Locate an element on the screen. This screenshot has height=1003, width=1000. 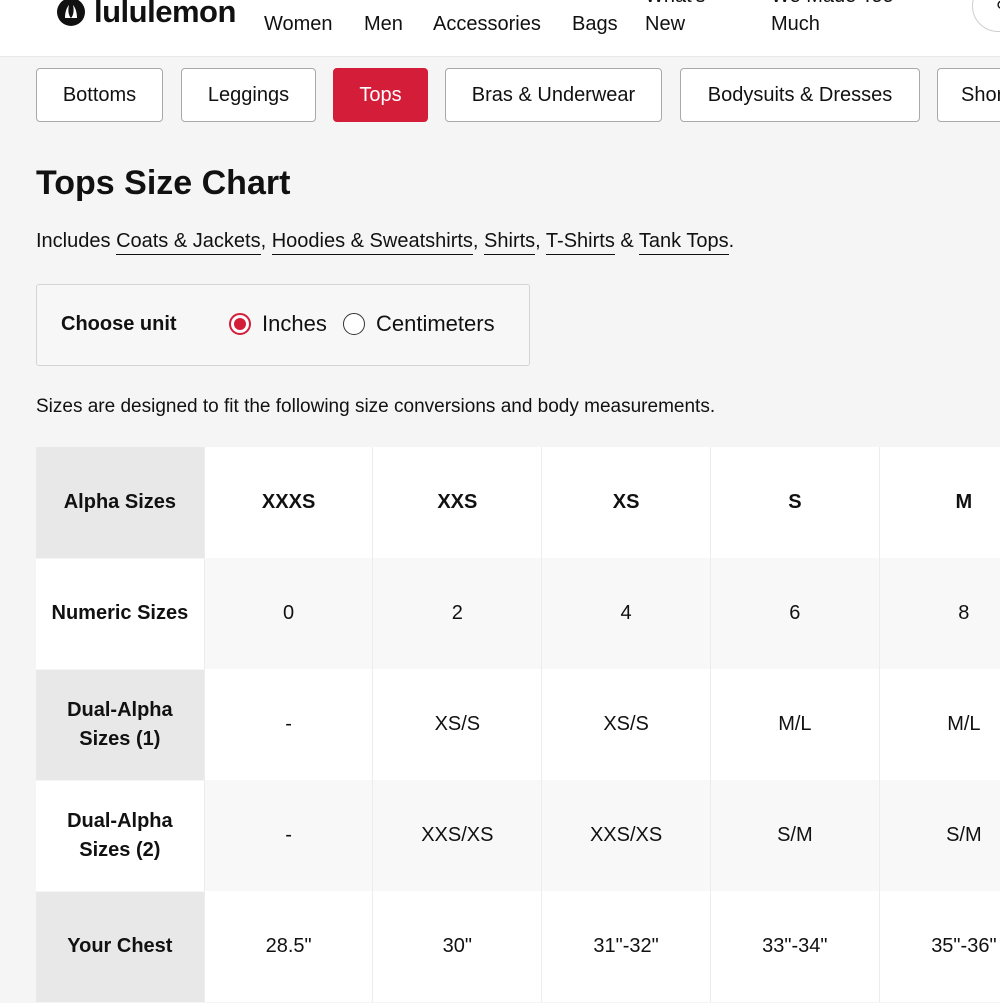
brand-logo: lululemon is located at coordinates (146, 15).